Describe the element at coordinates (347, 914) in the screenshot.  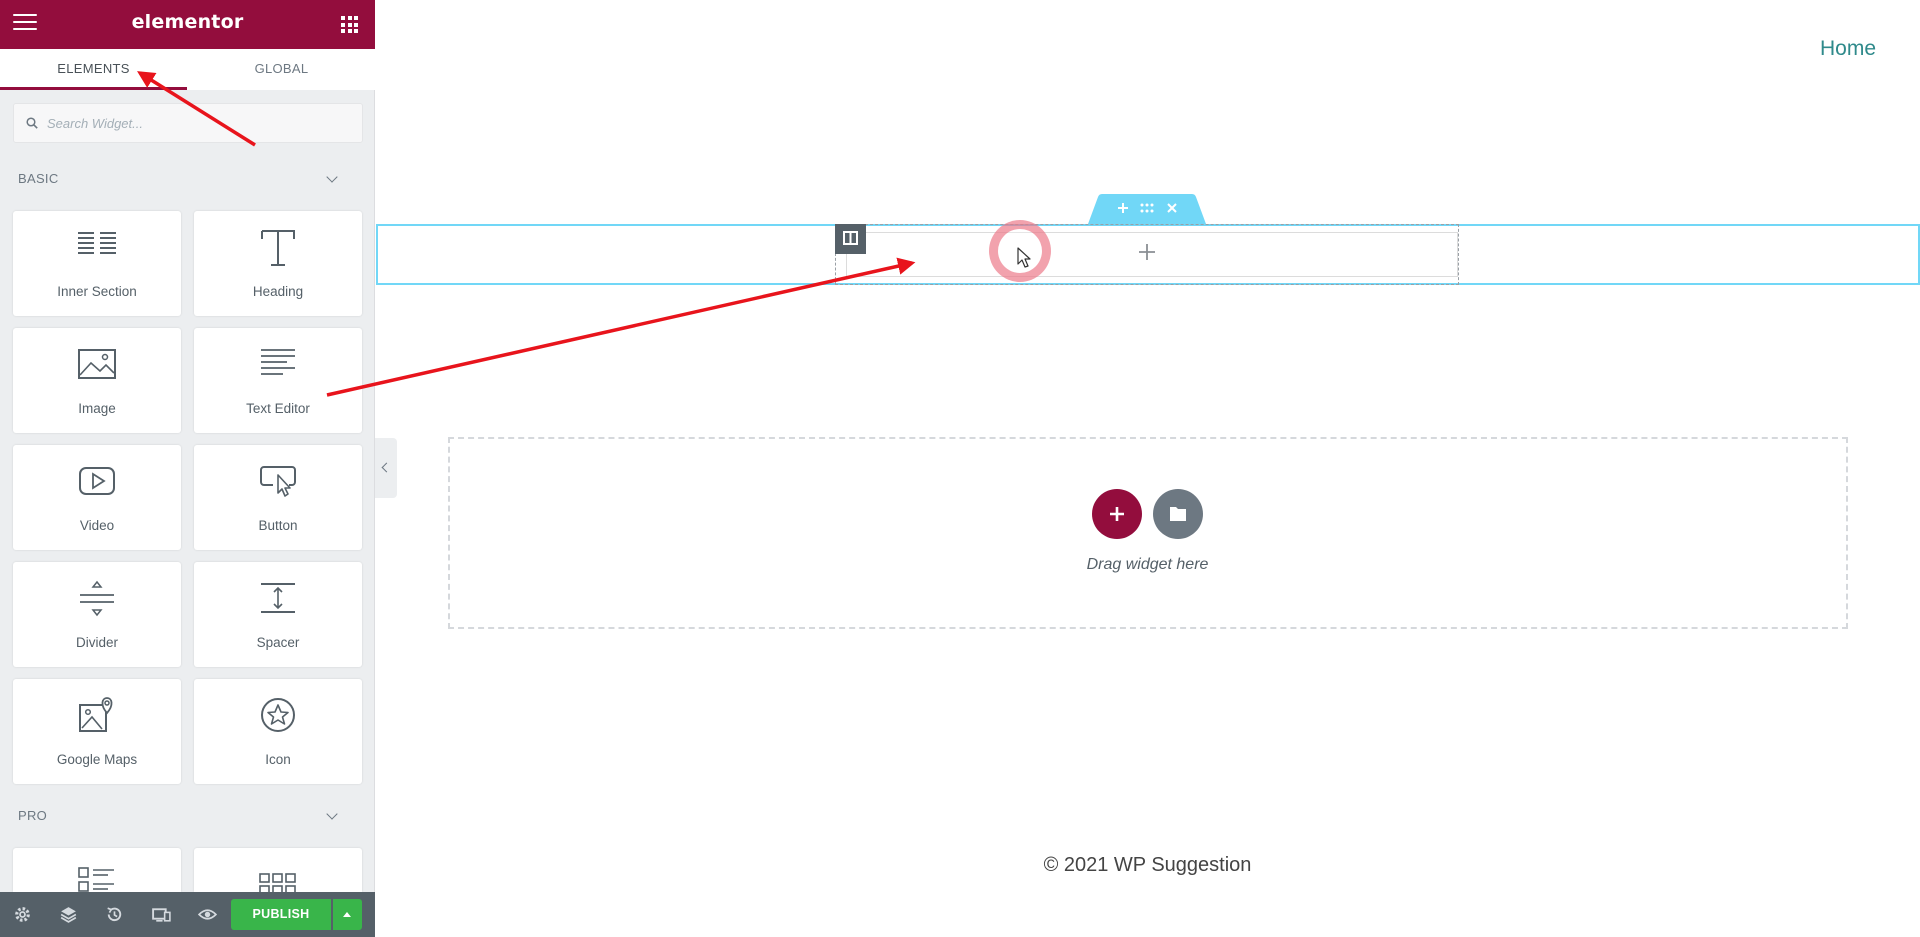
I see `publish-options-button` at that location.